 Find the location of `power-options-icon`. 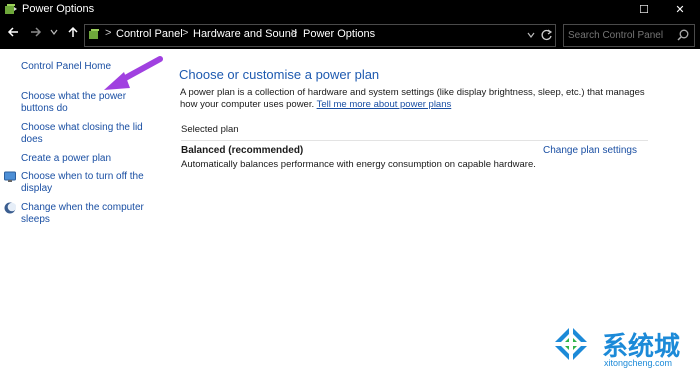

power-options-icon is located at coordinates (11, 9).